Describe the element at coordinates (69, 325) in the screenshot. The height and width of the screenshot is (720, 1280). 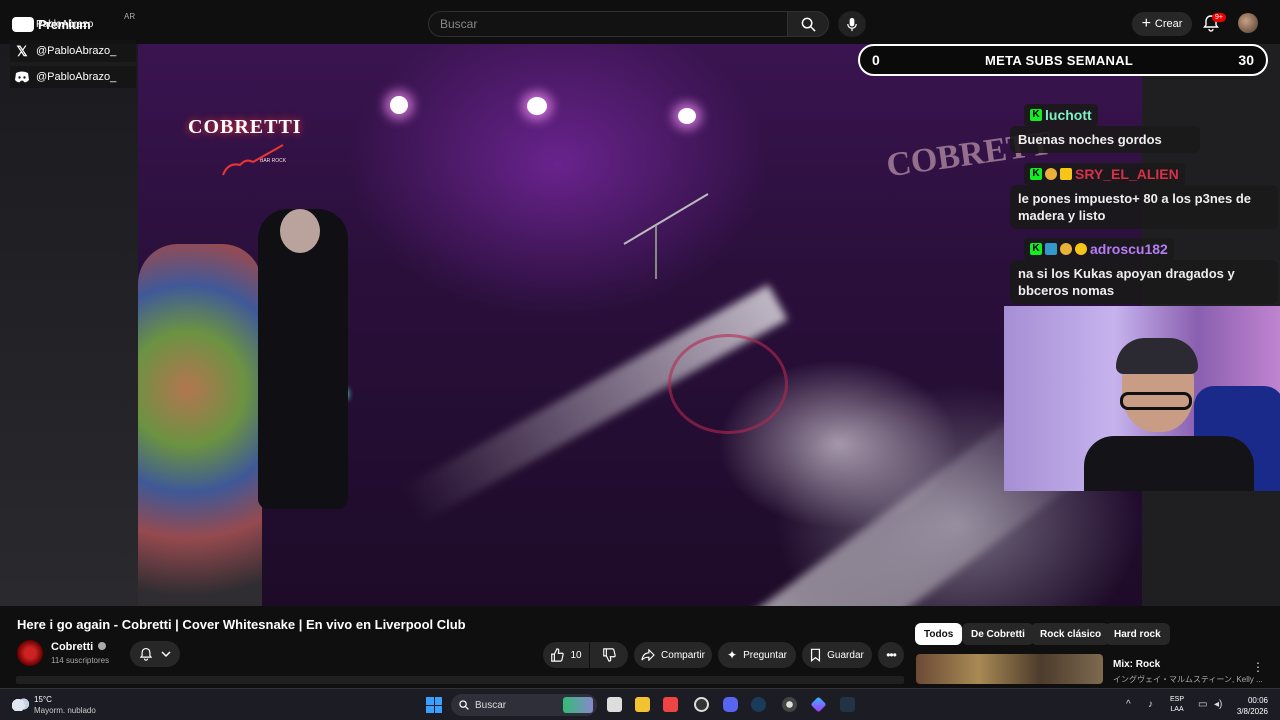
I see `left-margin` at that location.